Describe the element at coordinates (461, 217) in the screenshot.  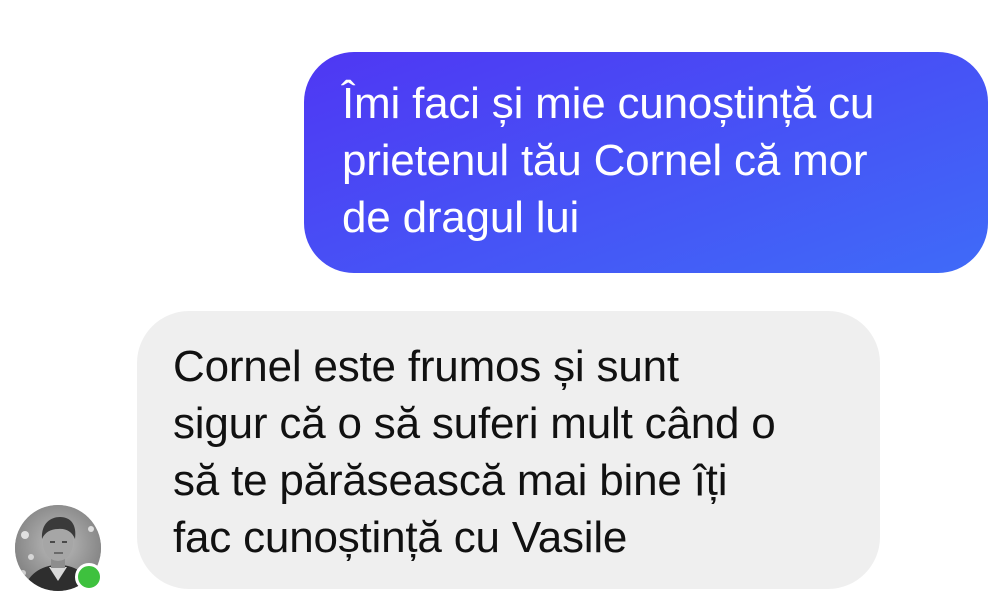
I see `message-line: de dragul lui` at that location.